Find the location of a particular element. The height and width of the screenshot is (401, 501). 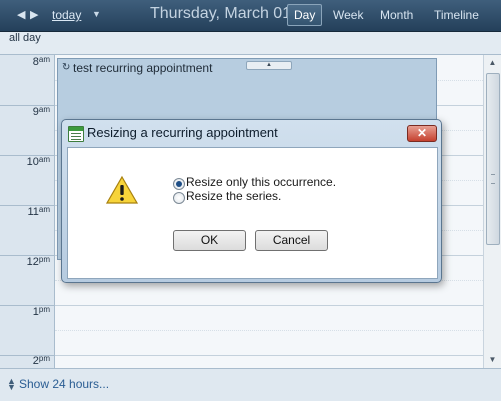

expand-arrows-icon: ▲ ▼ is located at coordinates (11, 384).